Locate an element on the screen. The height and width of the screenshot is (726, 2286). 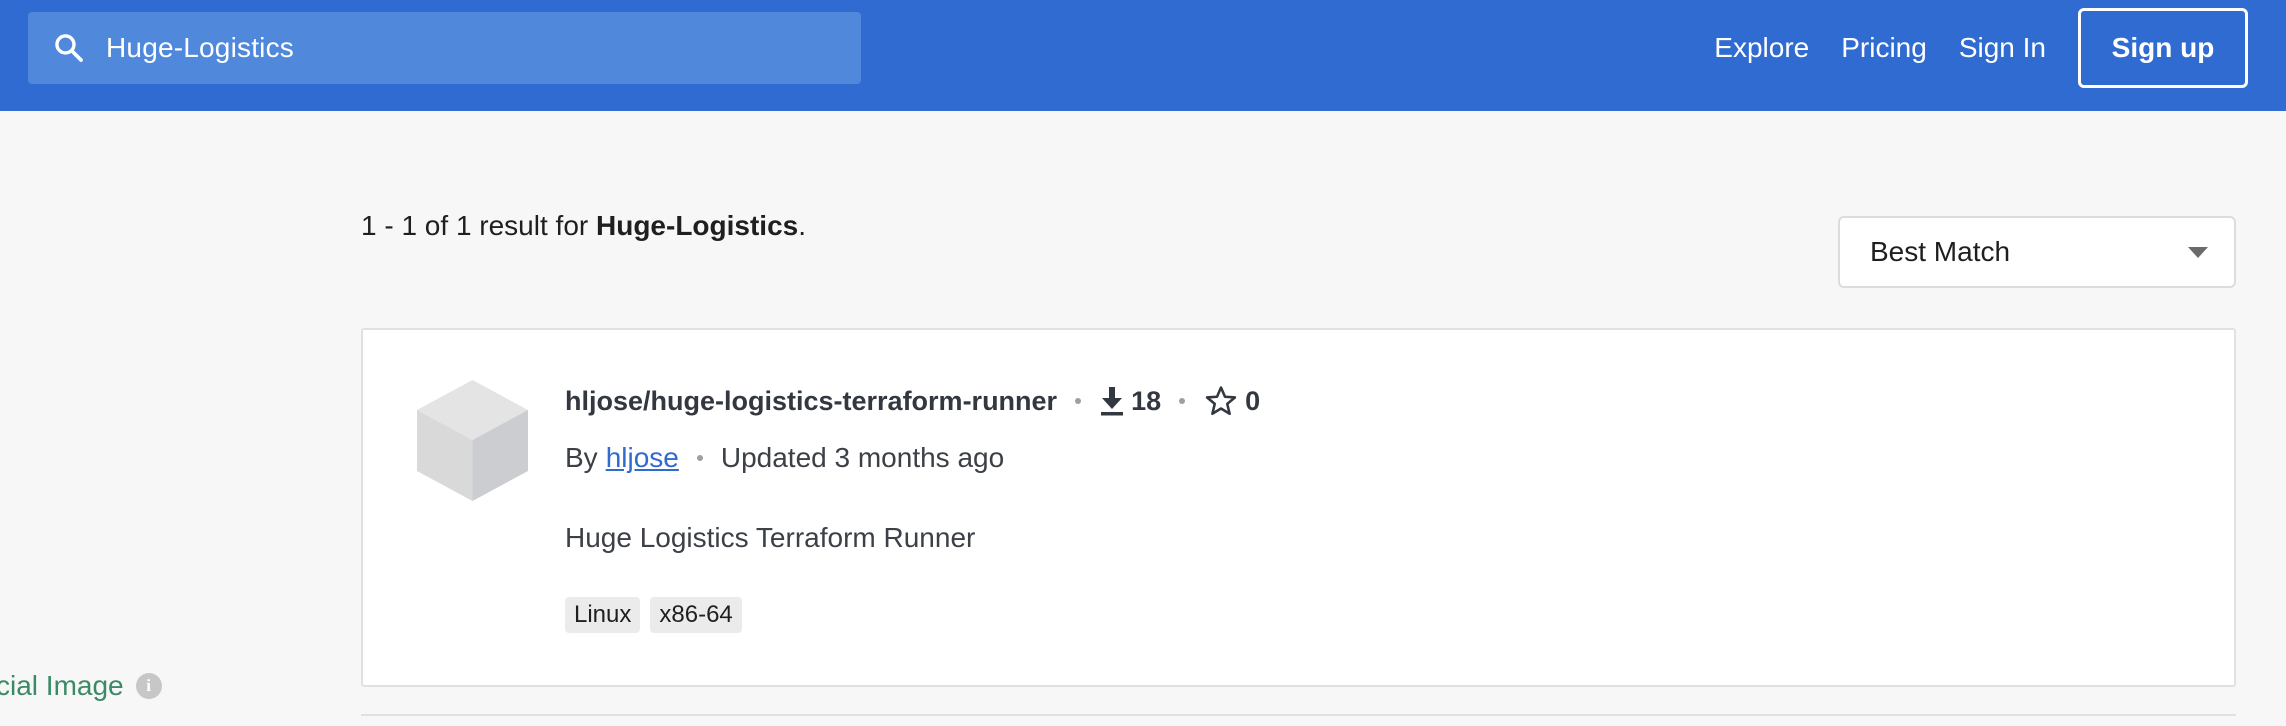
star-count: 0 is located at coordinates (1231, 401).